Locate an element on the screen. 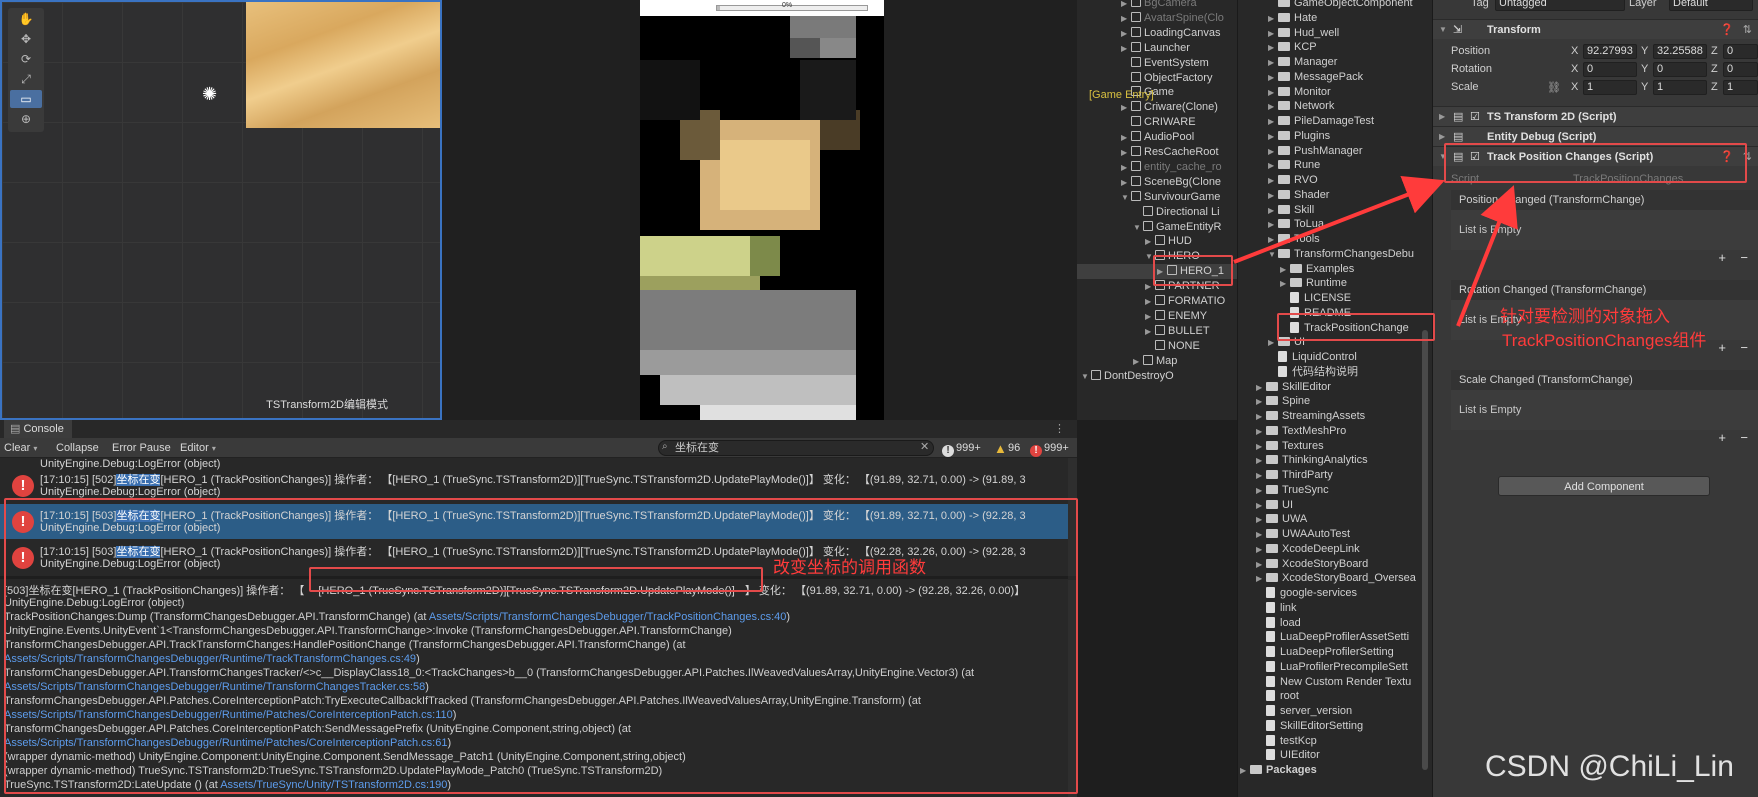 The width and height of the screenshot is (1758, 797). arrow-note-to-component is located at coordinates (1487, 256).